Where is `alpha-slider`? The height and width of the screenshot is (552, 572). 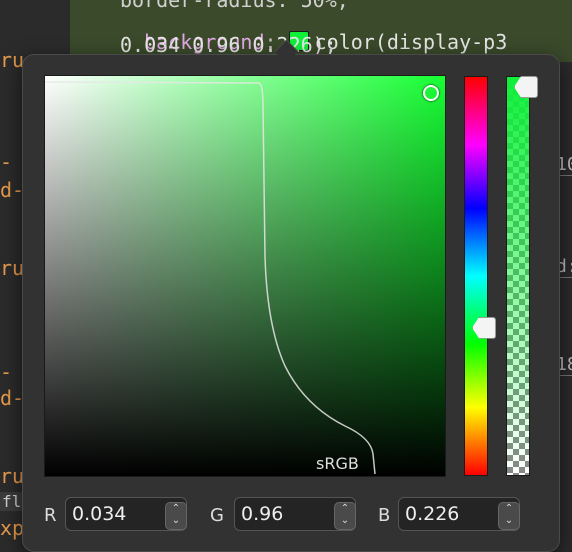
alpha-slider is located at coordinates (518, 276).